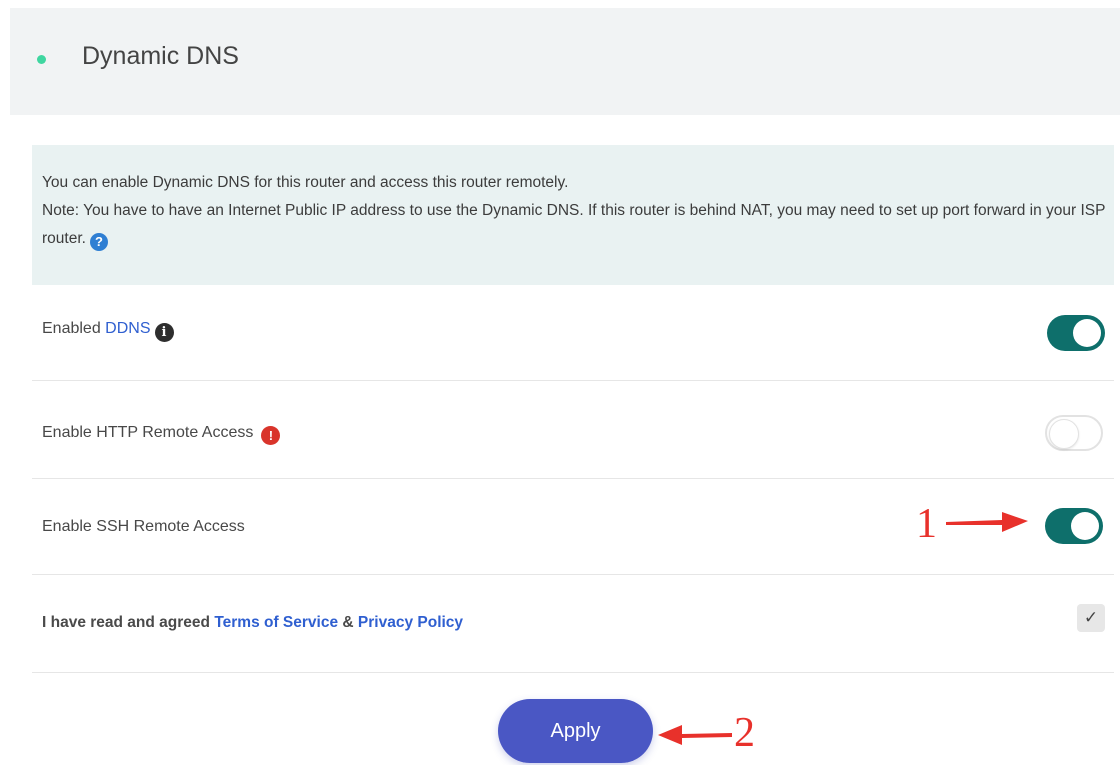  Describe the element at coordinates (143, 526) in the screenshot. I see `ssh-label: Enable SSH Remote Access` at that location.